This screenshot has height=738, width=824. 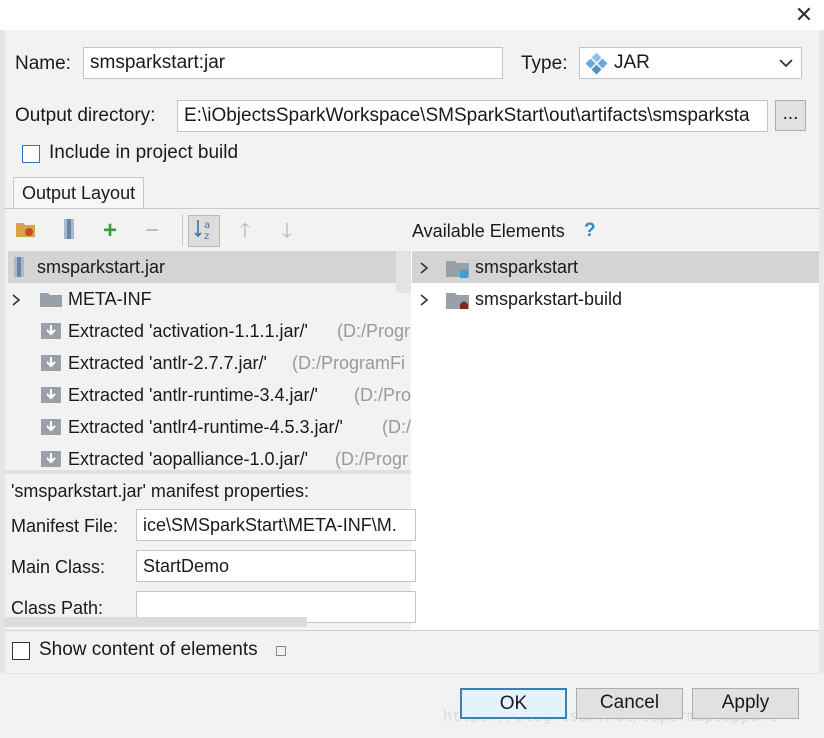 I want to click on module-build-folder-icon, so click(x=457, y=301).